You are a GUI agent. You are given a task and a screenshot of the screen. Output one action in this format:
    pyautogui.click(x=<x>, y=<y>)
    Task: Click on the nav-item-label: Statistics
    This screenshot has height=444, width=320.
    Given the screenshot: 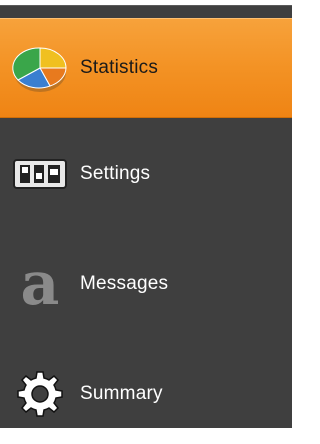 What is the action you would take?
    pyautogui.click(x=119, y=67)
    